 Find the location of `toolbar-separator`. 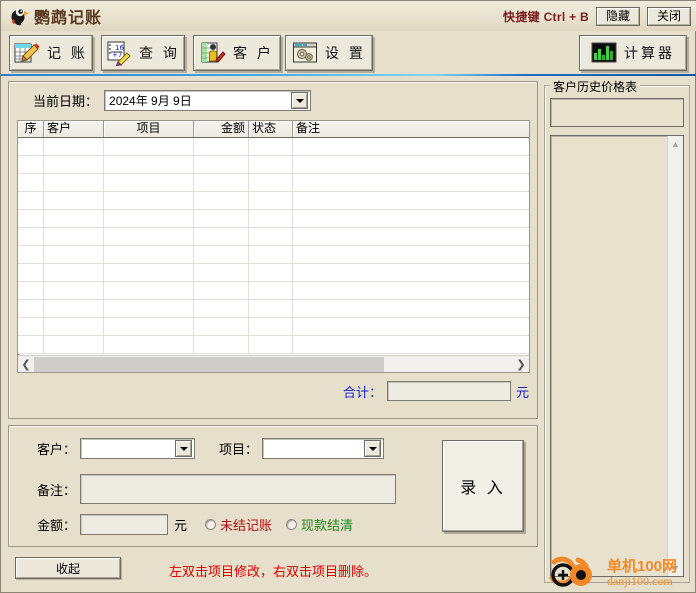

toolbar-separator is located at coordinates (348, 75).